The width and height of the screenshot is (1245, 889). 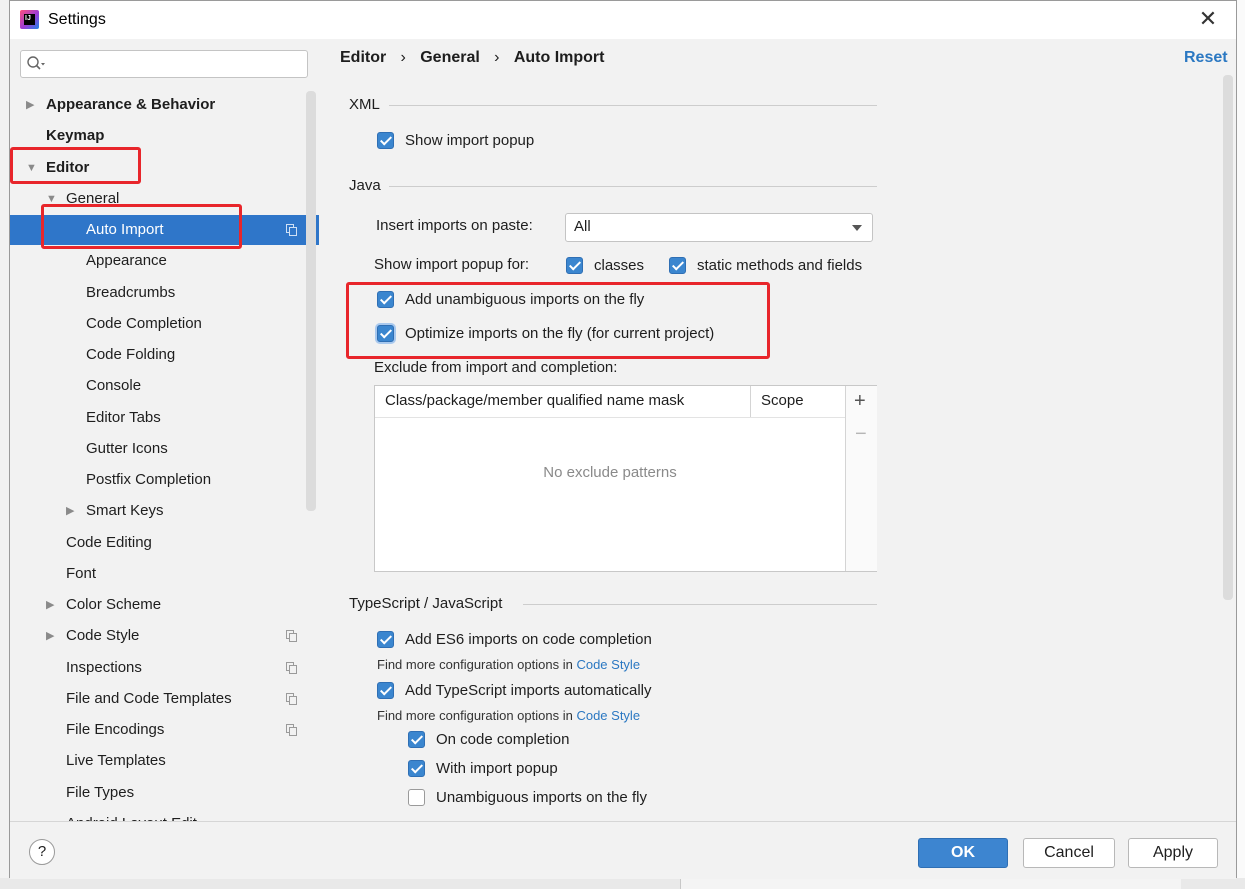 I want to click on tree-item-console: Console, so click(x=164, y=386).